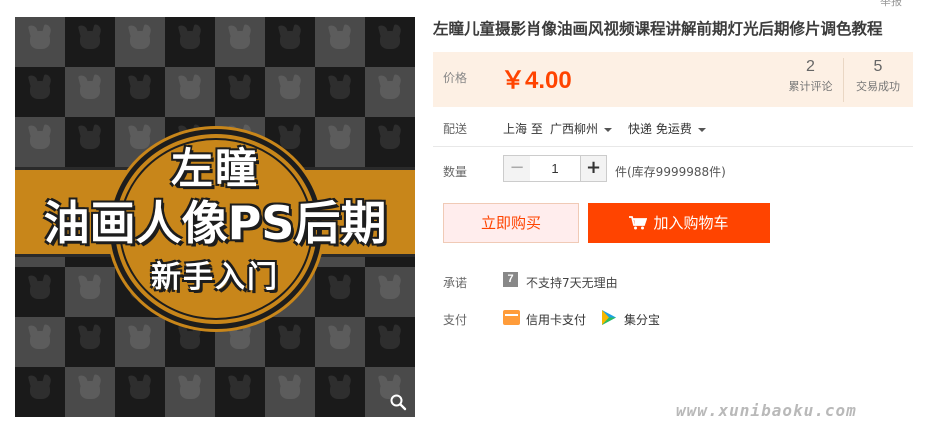 The image size is (928, 424). I want to click on buy-now-button: 立即购买, so click(511, 223).